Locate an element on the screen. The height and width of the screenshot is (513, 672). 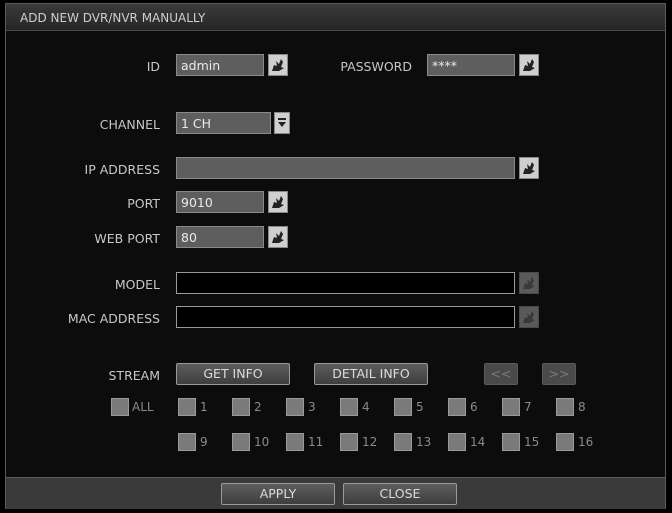
model-keyboard-icon is located at coordinates (529, 283).